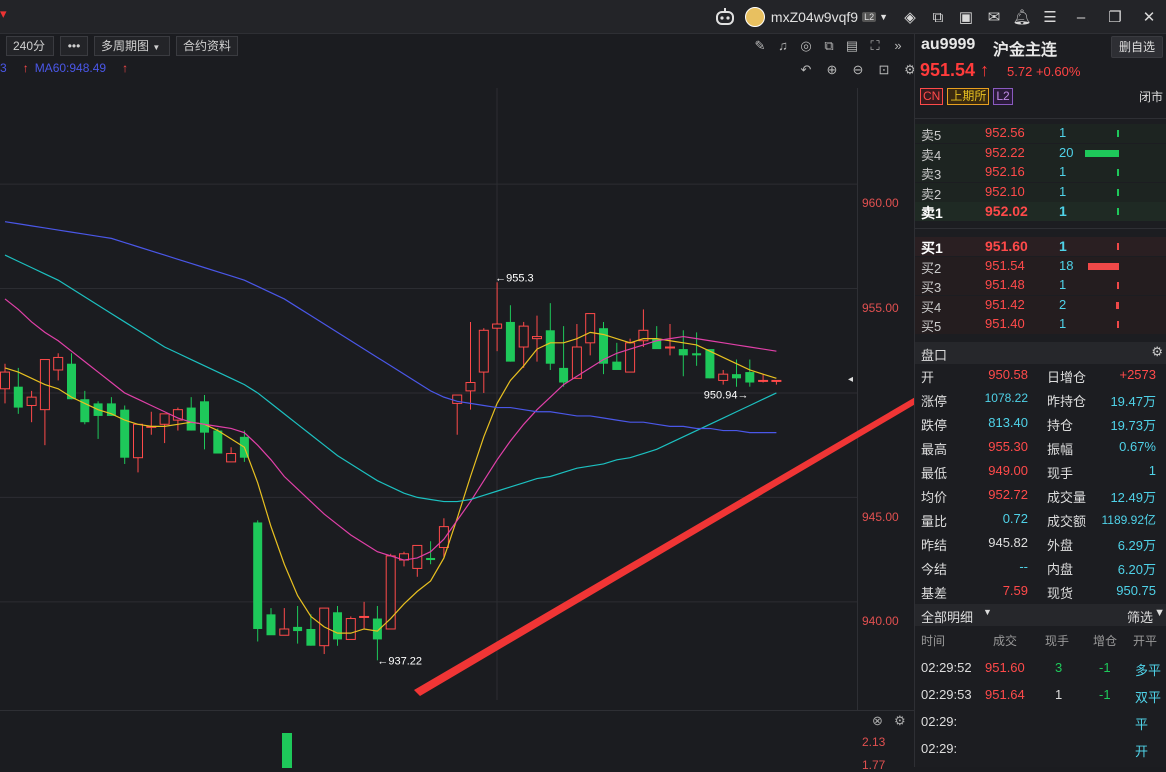 Image resolution: width=1166 pixels, height=772 pixels. I want to click on bid-row: 买3 951.48 1, so click(1040, 285).